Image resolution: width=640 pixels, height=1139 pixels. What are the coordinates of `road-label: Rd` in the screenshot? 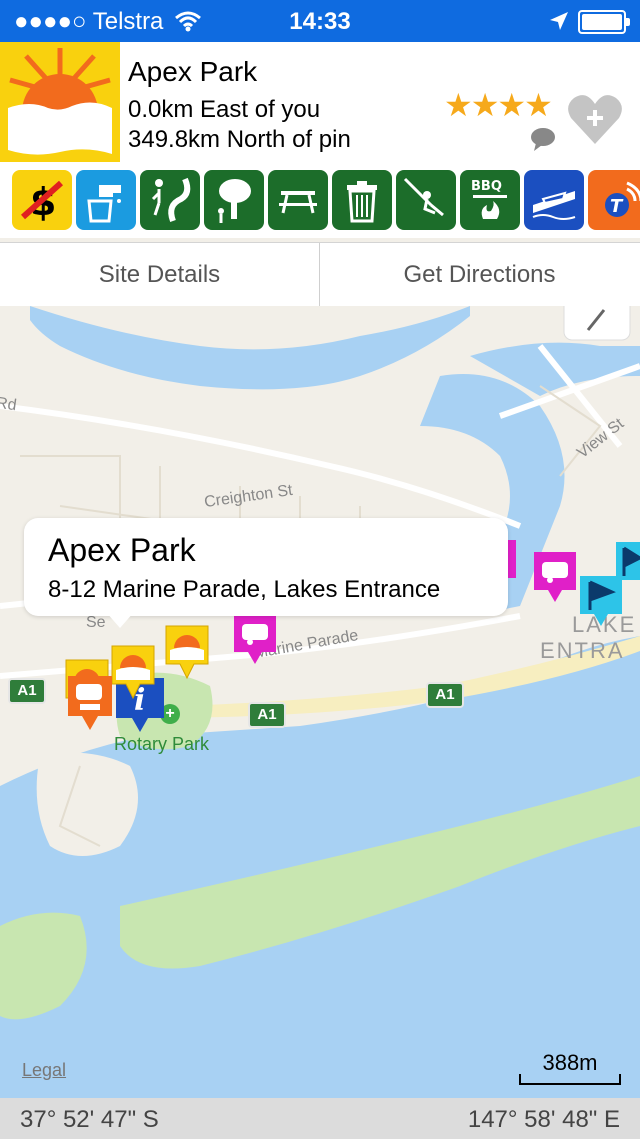 It's located at (9, 404).